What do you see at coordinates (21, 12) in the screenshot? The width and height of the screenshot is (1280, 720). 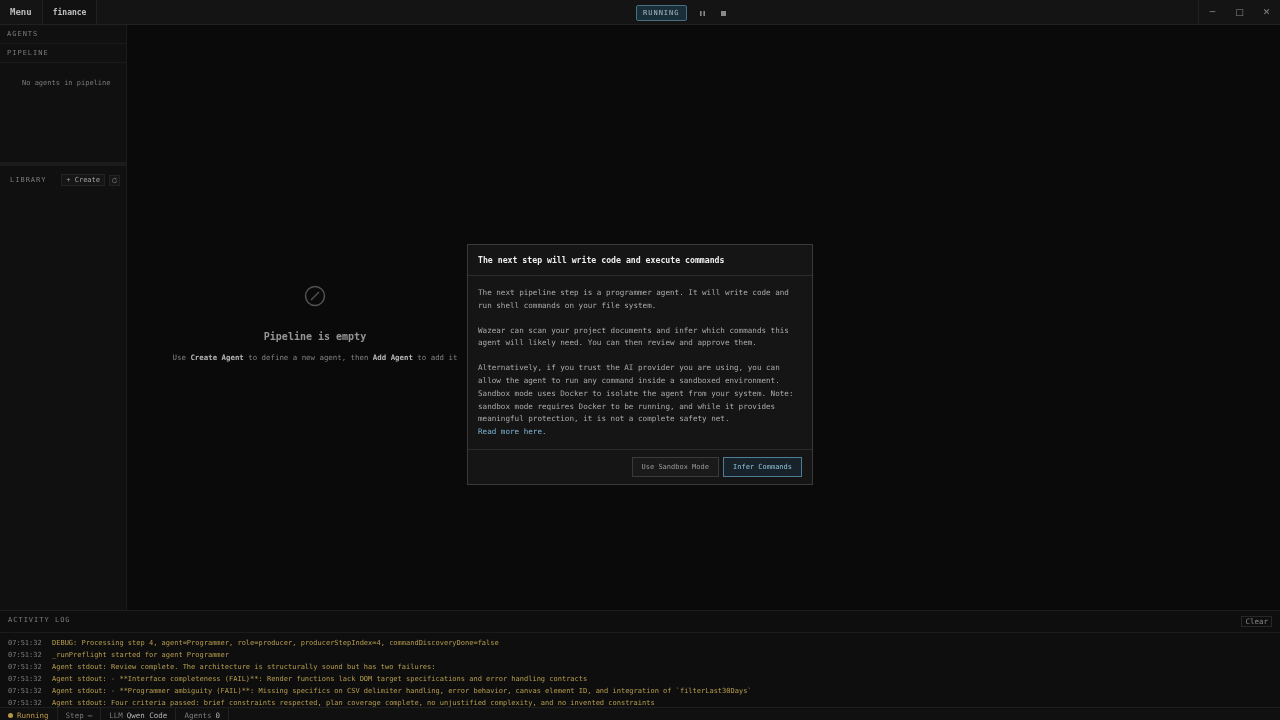 I see `menu-button: Menu` at bounding box center [21, 12].